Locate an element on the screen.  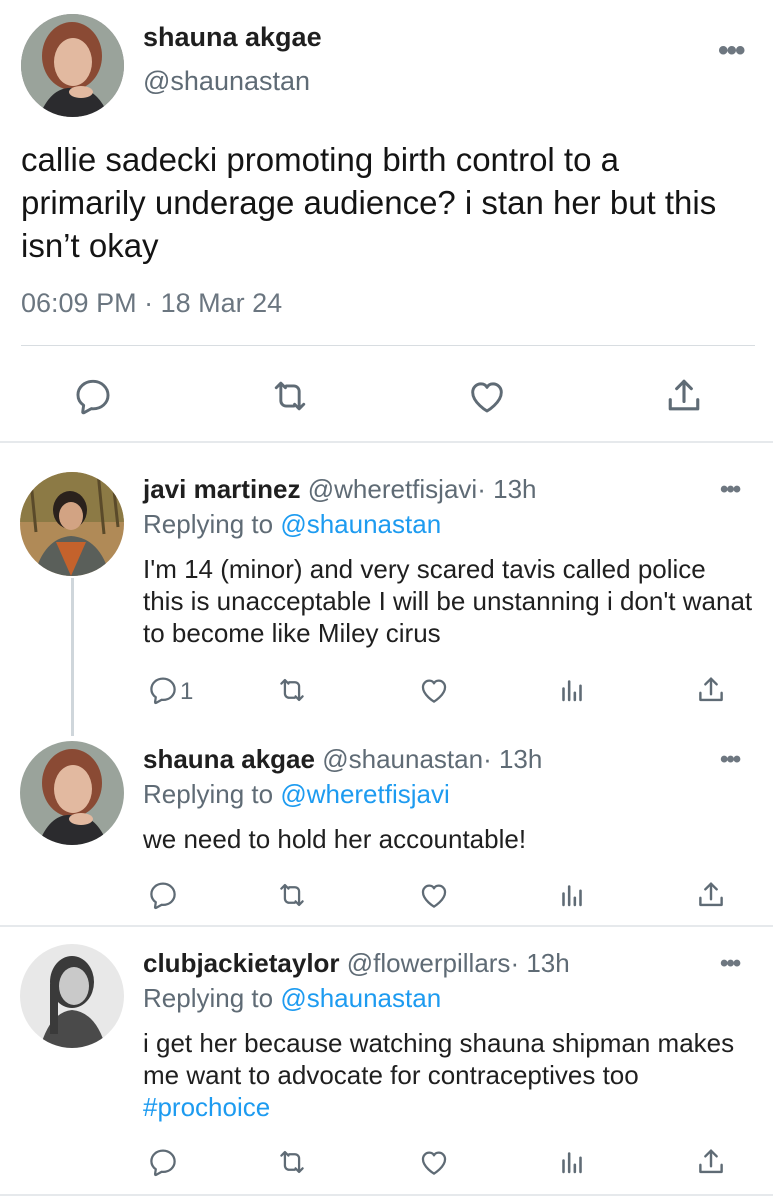
author-handle: @wheretfisjavi is located at coordinates (392, 489).